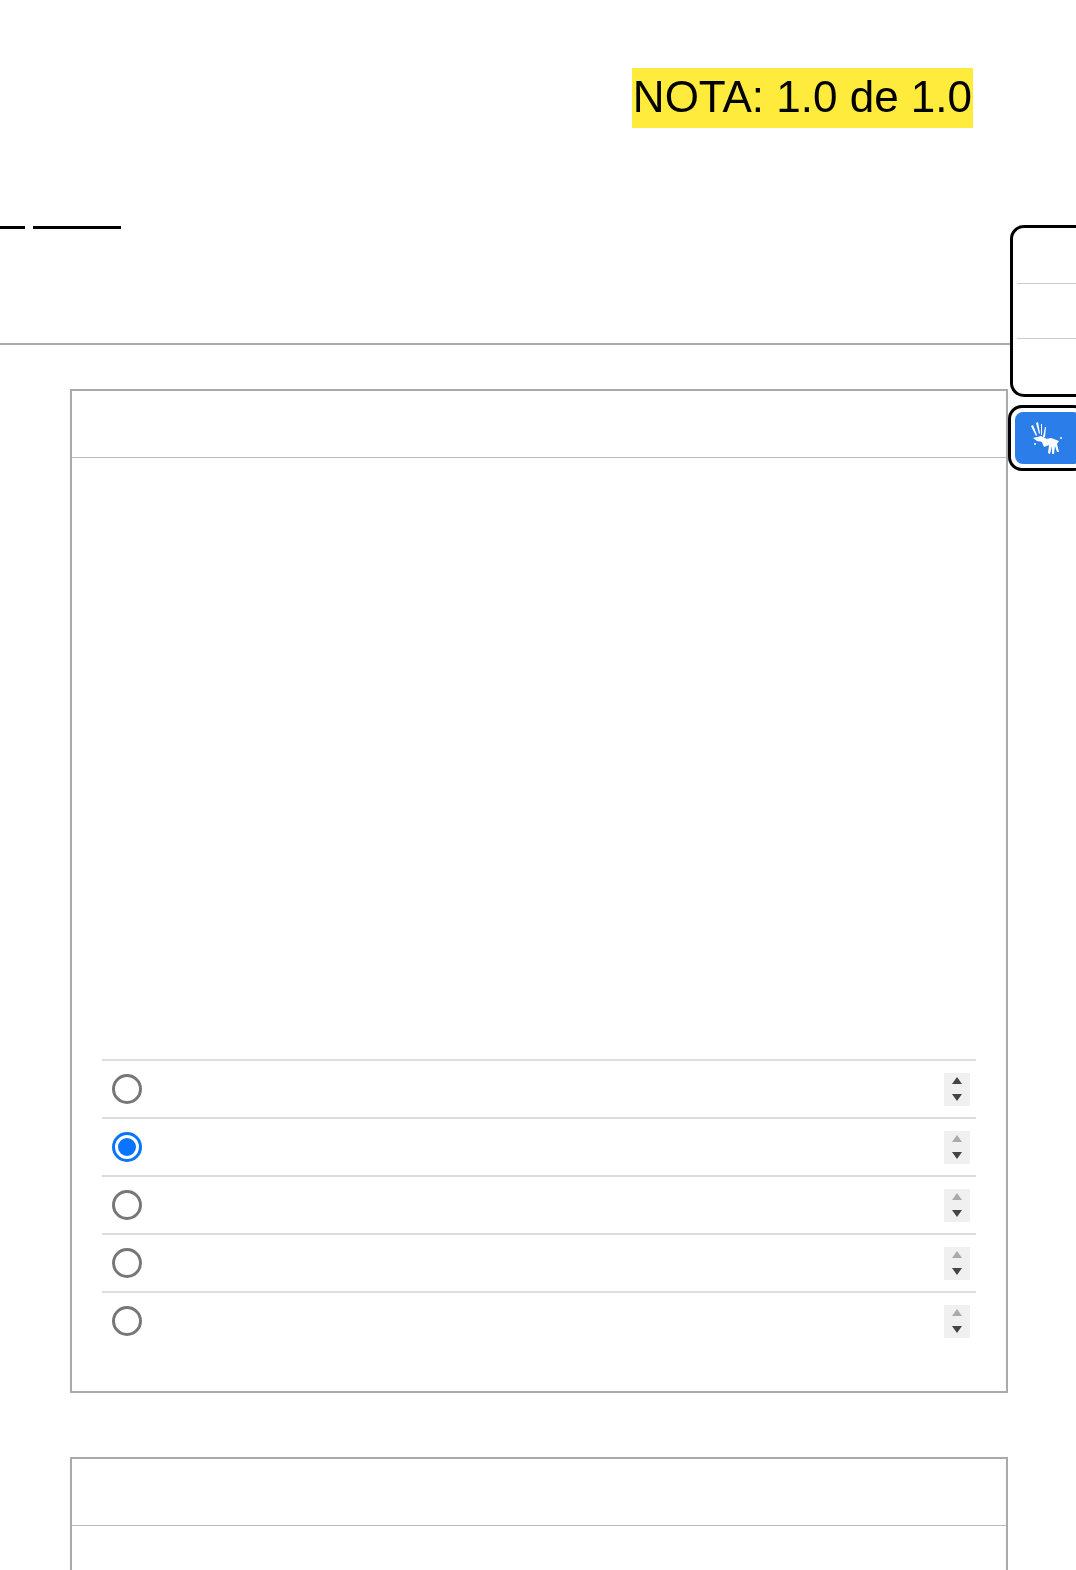 Image resolution: width=1076 pixels, height=1570 pixels. What do you see at coordinates (957, 1089) in the screenshot?
I see `reorder-spinner` at bounding box center [957, 1089].